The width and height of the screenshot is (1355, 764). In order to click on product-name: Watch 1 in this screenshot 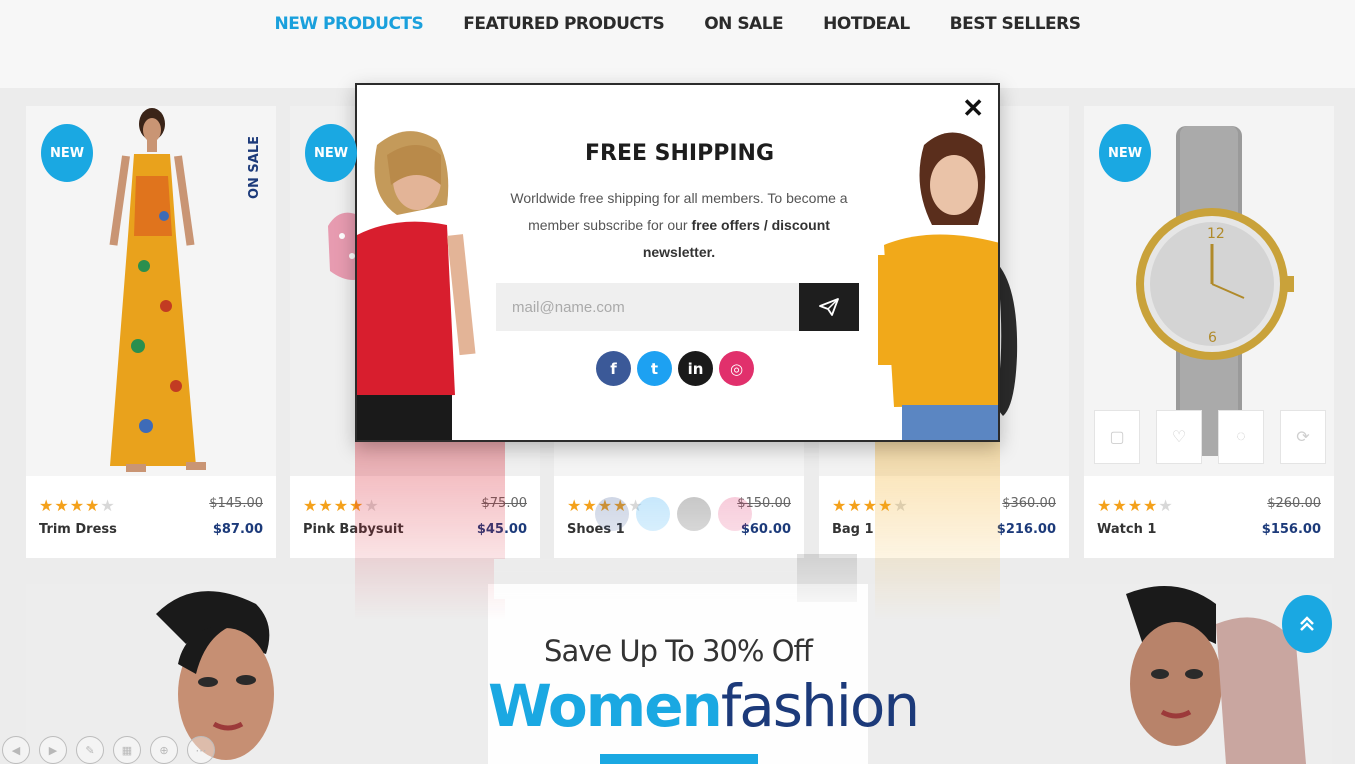, I will do `click(1126, 529)`.